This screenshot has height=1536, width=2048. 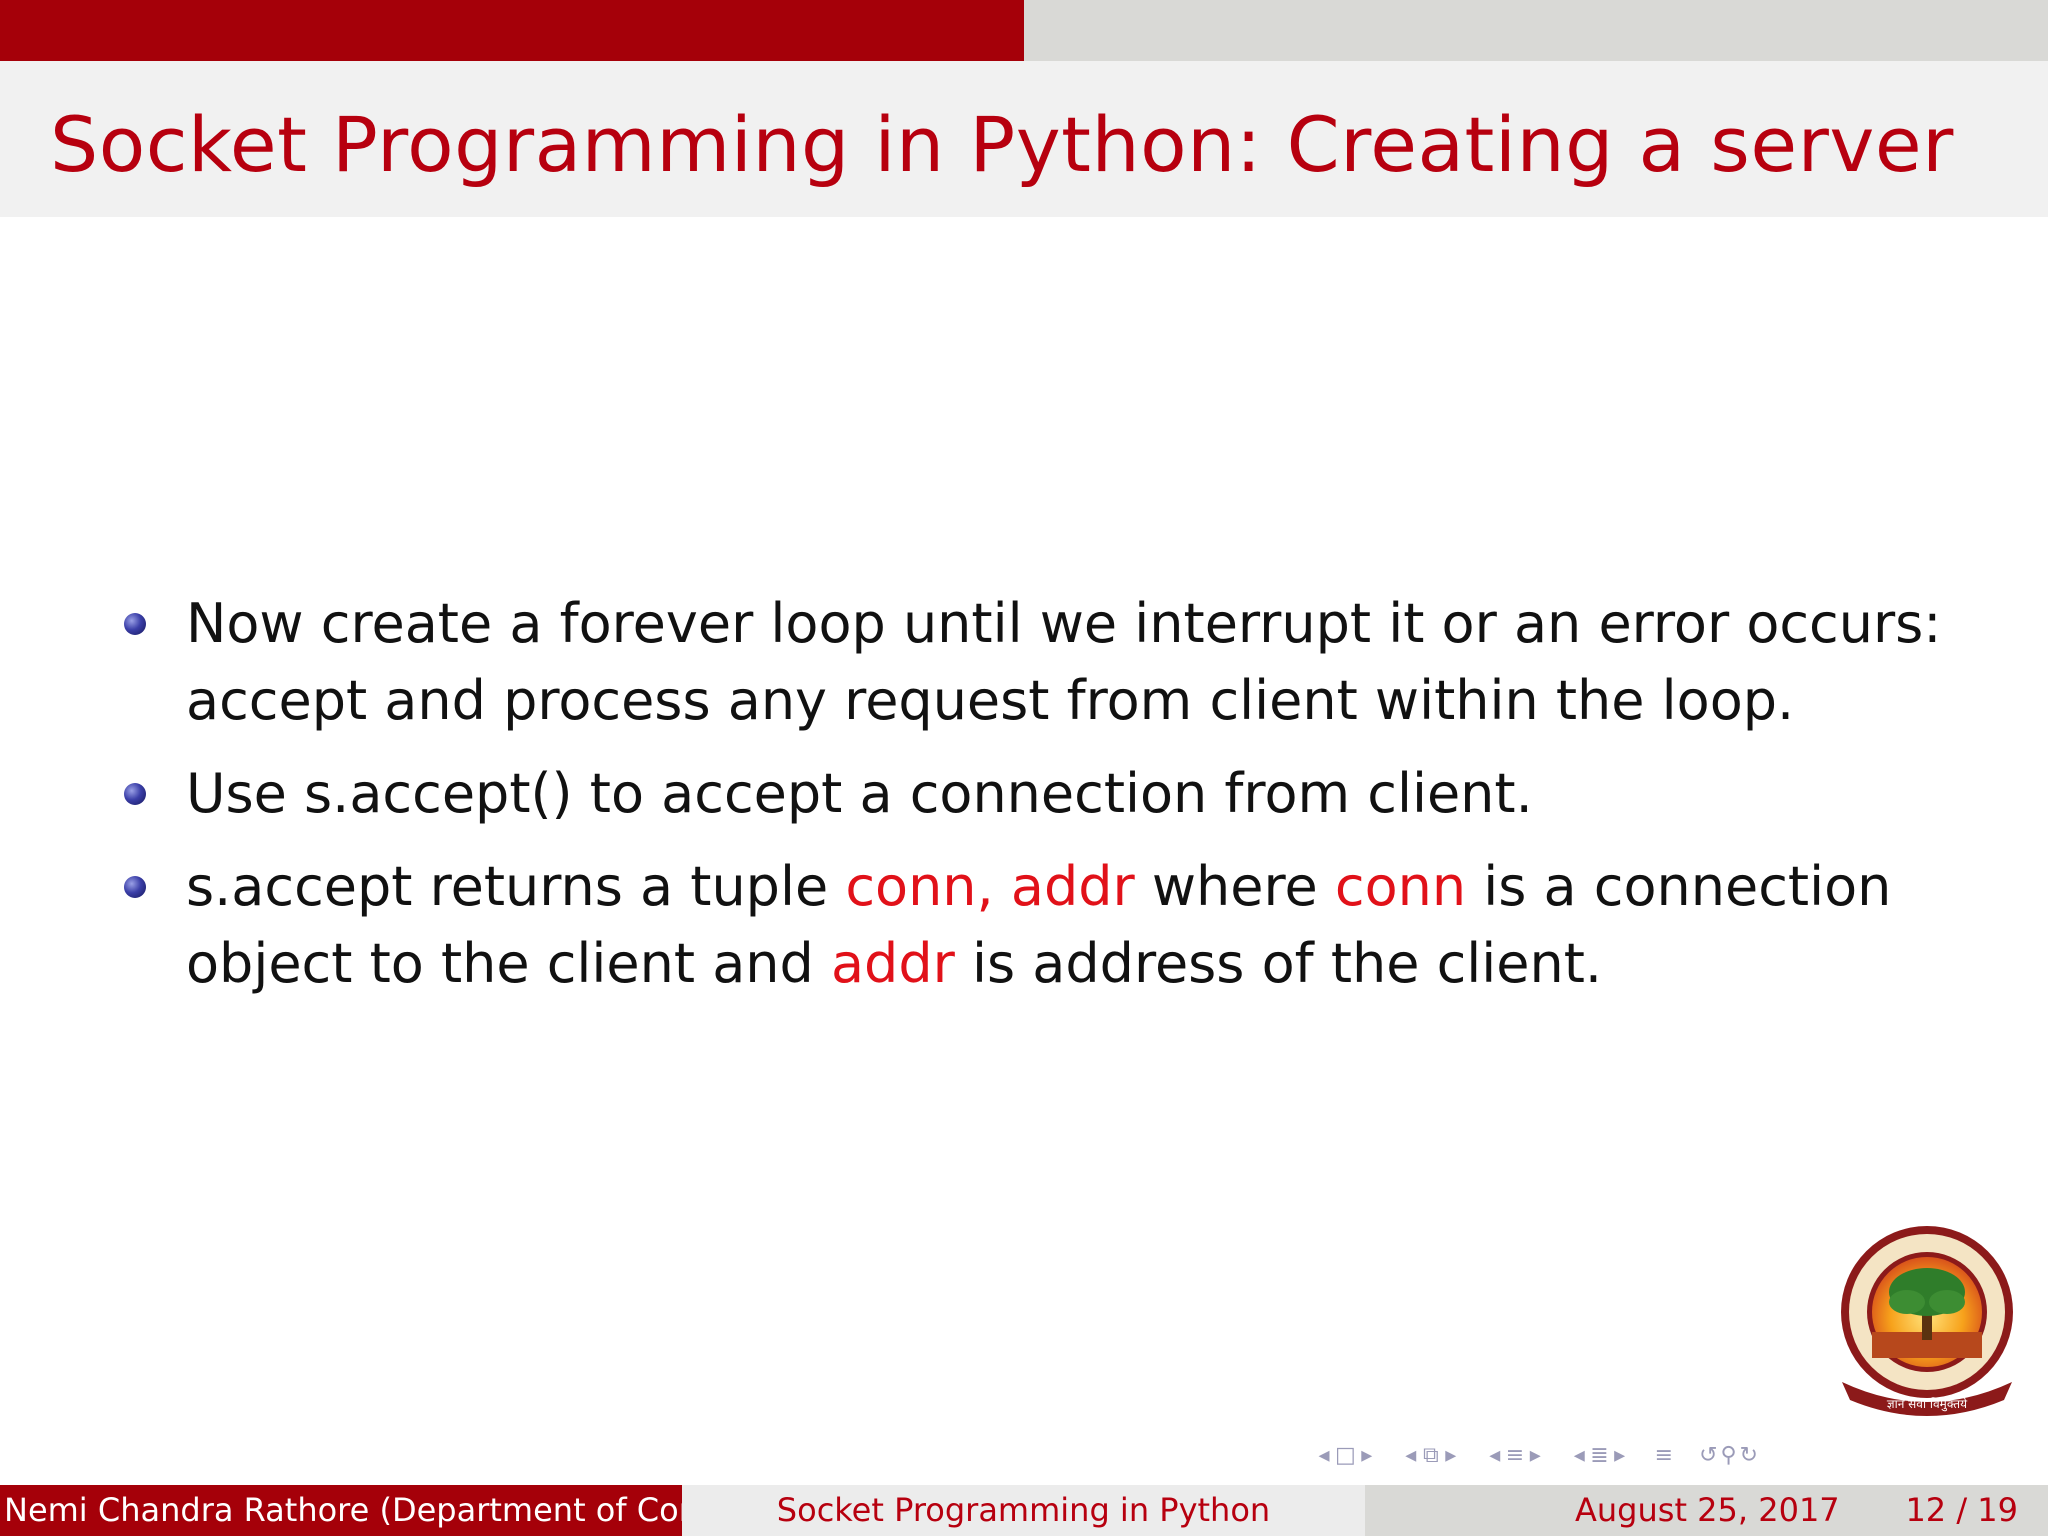 What do you see at coordinates (1729, 1455) in the screenshot?
I see `search-icon: ⚲` at bounding box center [1729, 1455].